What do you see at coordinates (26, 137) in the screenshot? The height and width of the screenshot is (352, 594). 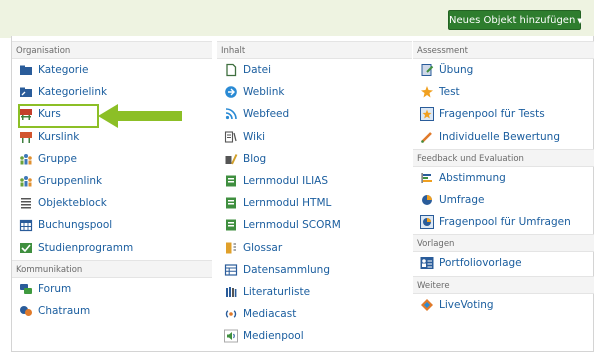 I see `course-link-icon` at bounding box center [26, 137].